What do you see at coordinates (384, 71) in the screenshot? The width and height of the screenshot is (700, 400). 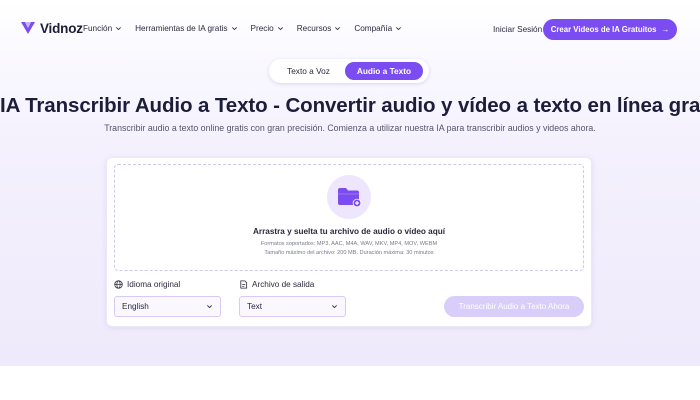 I see `tab-audio-a-texto: Audio a Texto` at bounding box center [384, 71].